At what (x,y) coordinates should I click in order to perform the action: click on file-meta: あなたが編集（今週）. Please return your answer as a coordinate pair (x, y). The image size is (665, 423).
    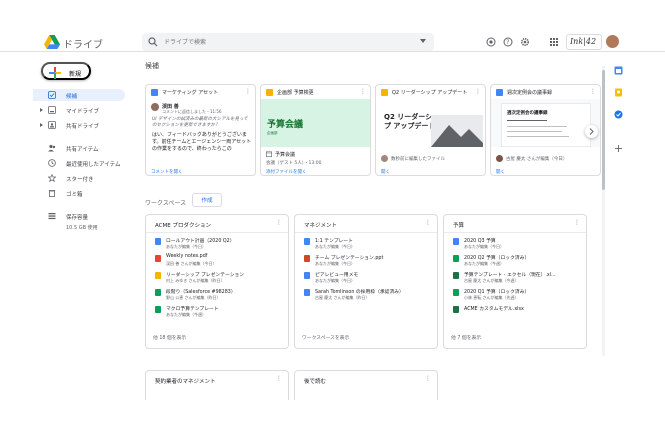
    Looking at the image, I should click on (484, 263).